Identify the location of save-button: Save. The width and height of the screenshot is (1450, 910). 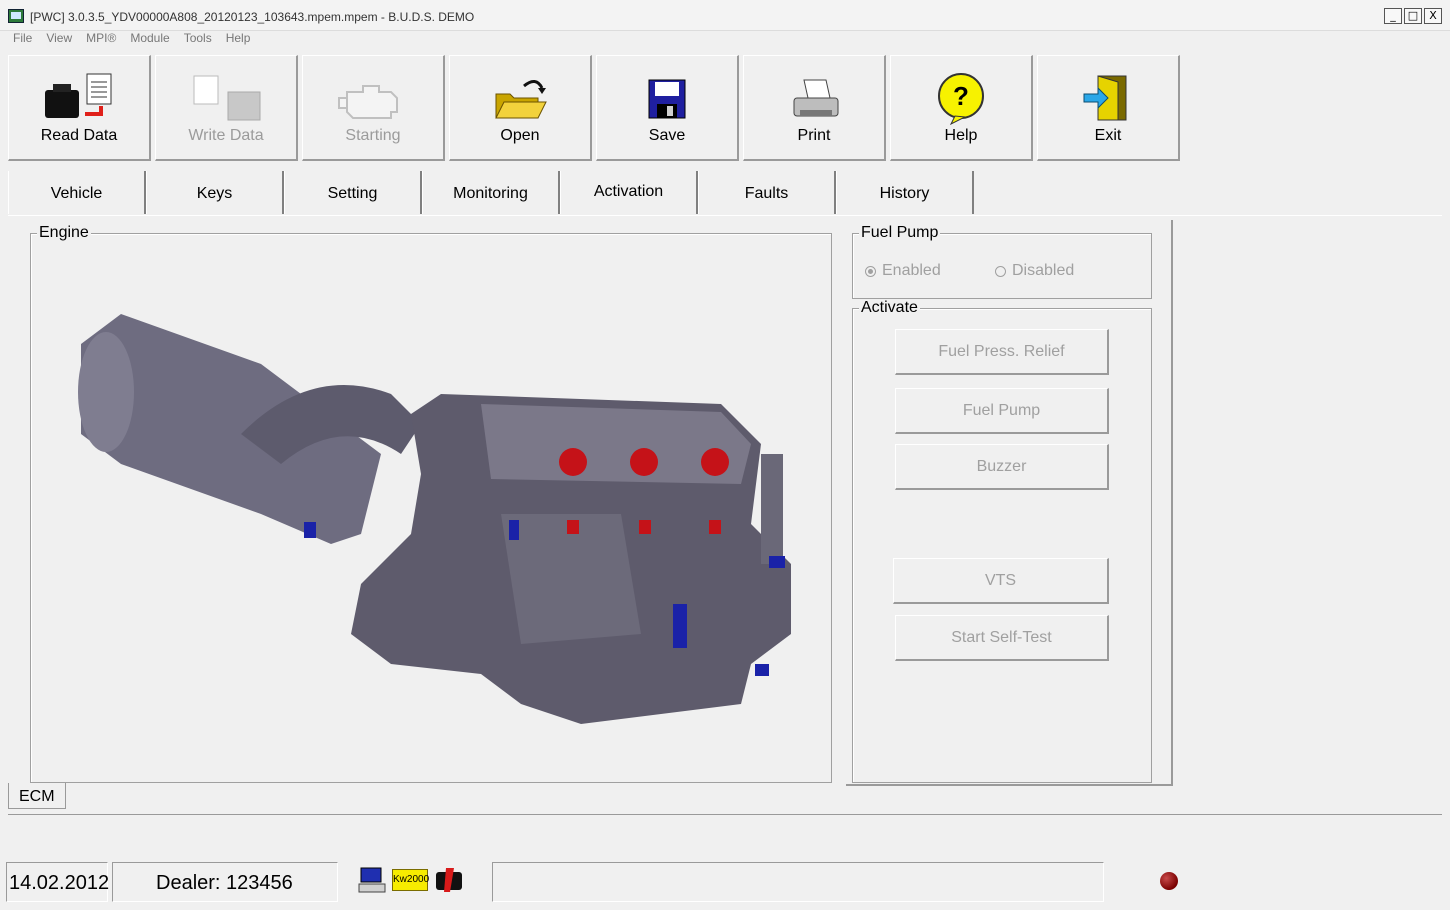
(667, 108).